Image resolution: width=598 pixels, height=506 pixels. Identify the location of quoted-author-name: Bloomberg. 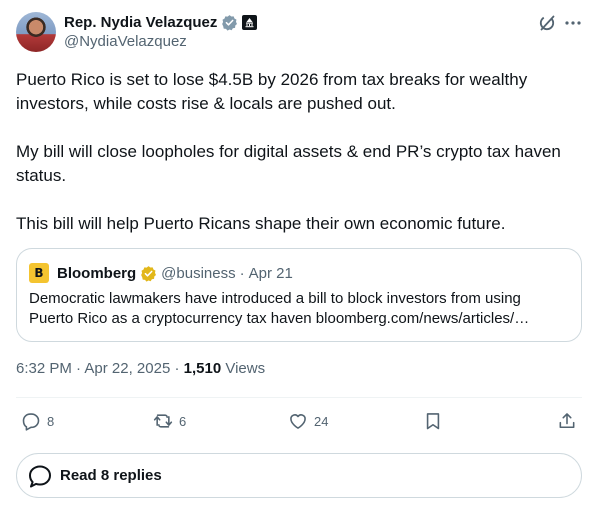
(97, 273).